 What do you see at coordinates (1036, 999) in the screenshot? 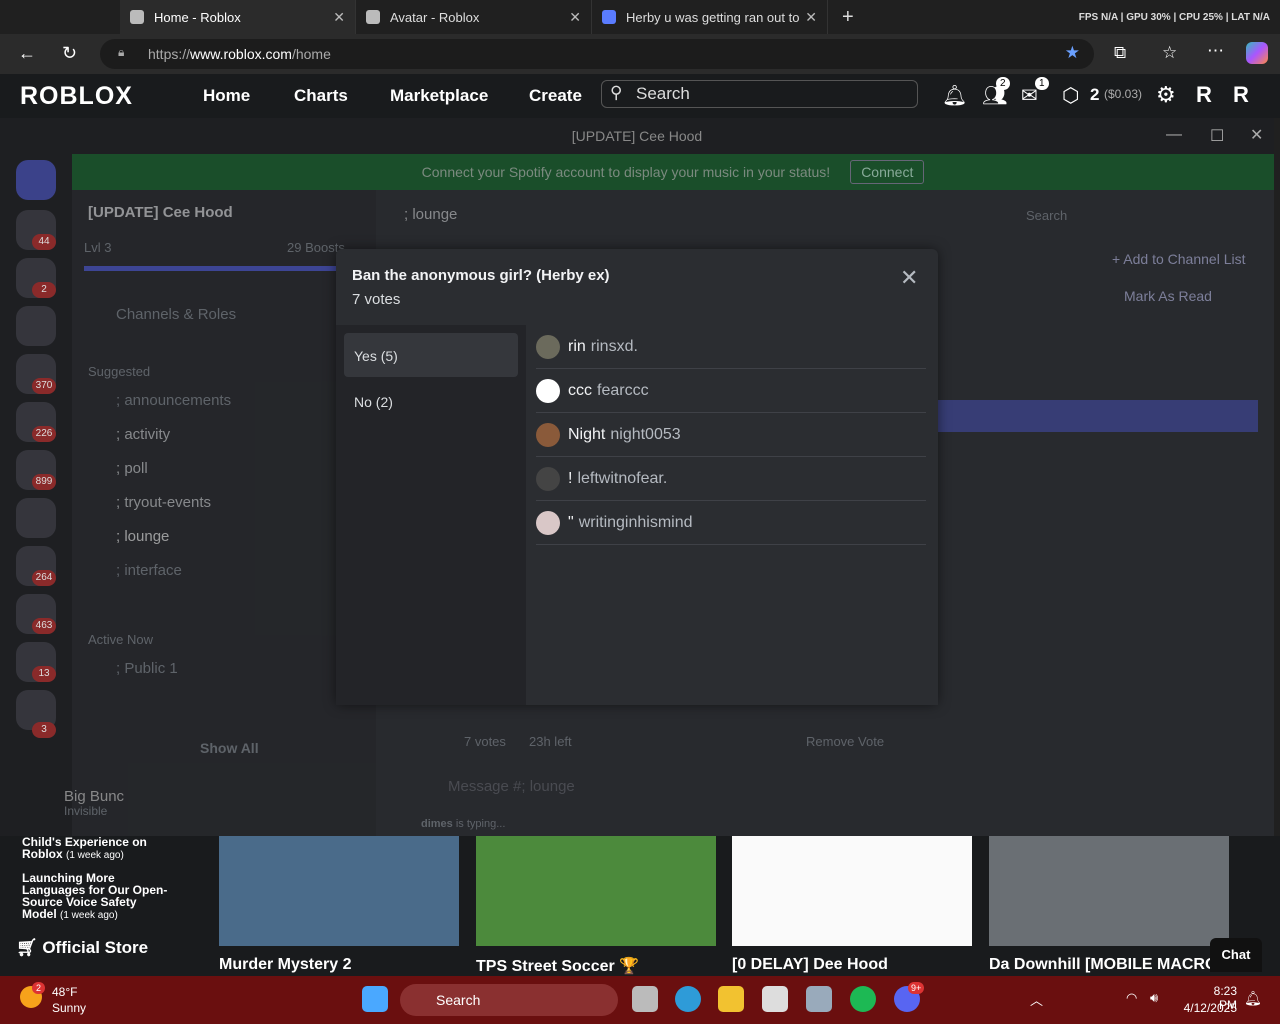
I see `chevron-up-icon: ︿` at bounding box center [1036, 999].